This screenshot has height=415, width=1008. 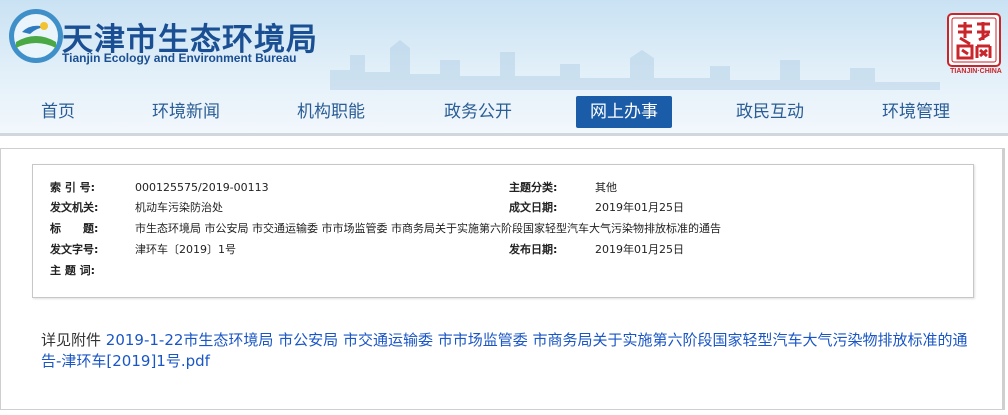 I want to click on city-skyline-graphic, so click(x=635, y=65).